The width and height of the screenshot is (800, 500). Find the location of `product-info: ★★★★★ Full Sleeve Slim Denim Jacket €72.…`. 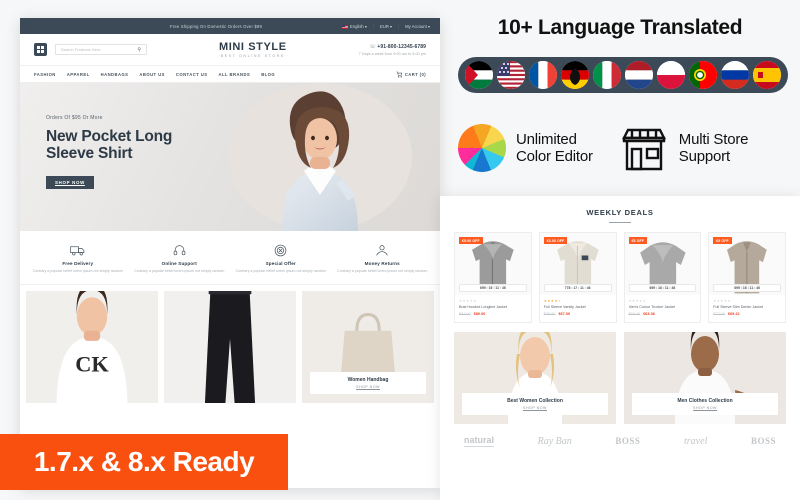

product-info: ★★★★★ Full Sleeve Slim Denim Jacket €72.… is located at coordinates (747, 308).